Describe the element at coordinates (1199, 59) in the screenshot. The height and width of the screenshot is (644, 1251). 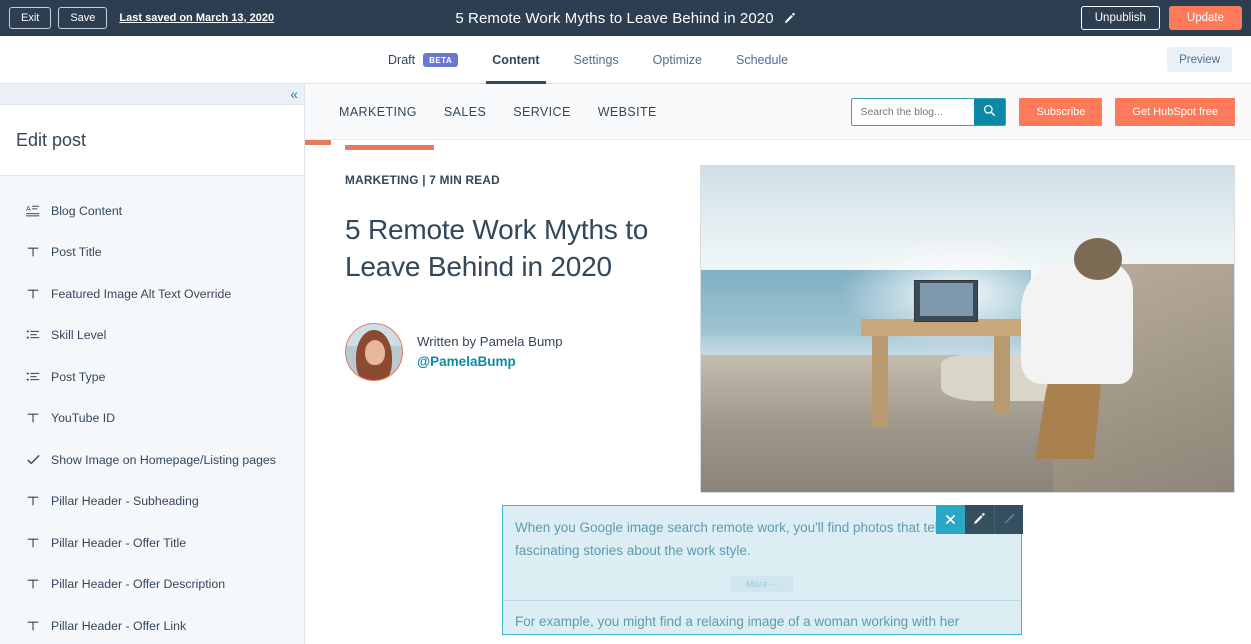
I see `preview-button: Preview` at that location.